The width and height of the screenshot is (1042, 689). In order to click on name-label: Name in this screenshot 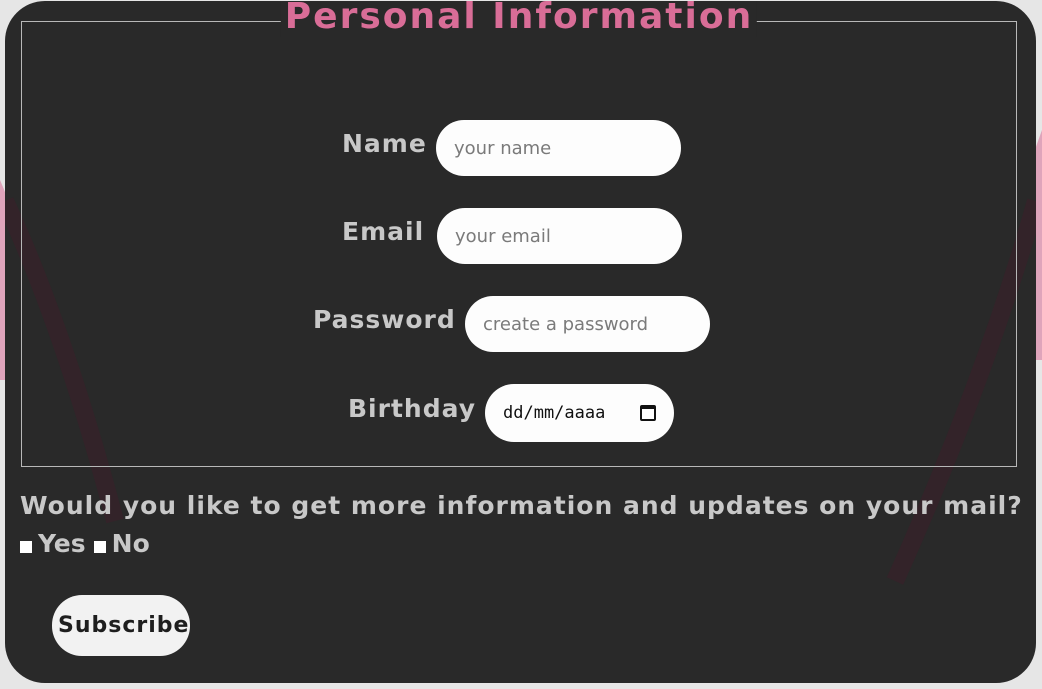, I will do `click(384, 143)`.